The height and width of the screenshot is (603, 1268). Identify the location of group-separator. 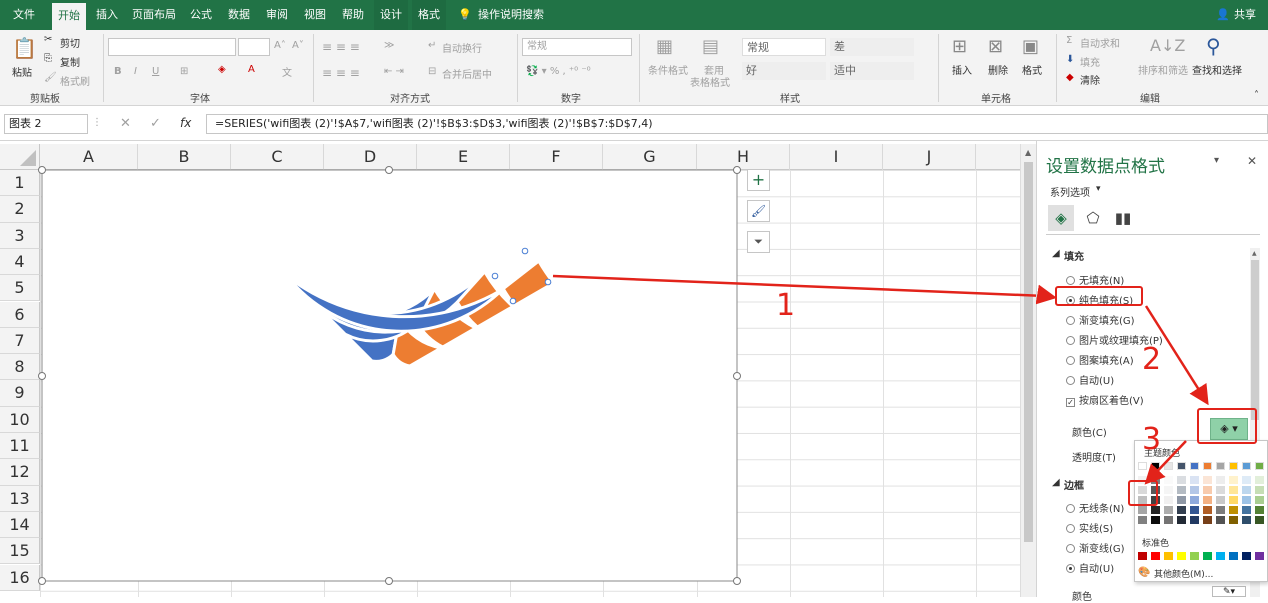
(1056, 68).